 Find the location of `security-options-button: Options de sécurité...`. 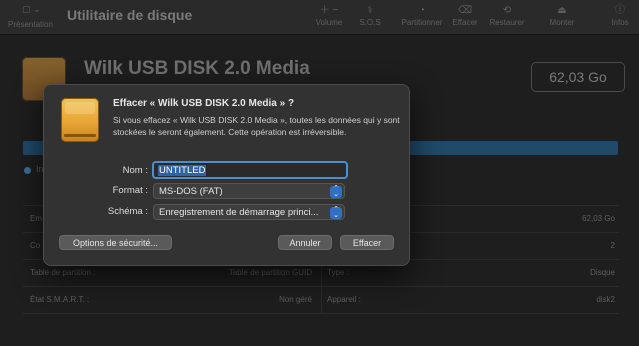

security-options-button: Options de sécurité... is located at coordinates (115, 242).